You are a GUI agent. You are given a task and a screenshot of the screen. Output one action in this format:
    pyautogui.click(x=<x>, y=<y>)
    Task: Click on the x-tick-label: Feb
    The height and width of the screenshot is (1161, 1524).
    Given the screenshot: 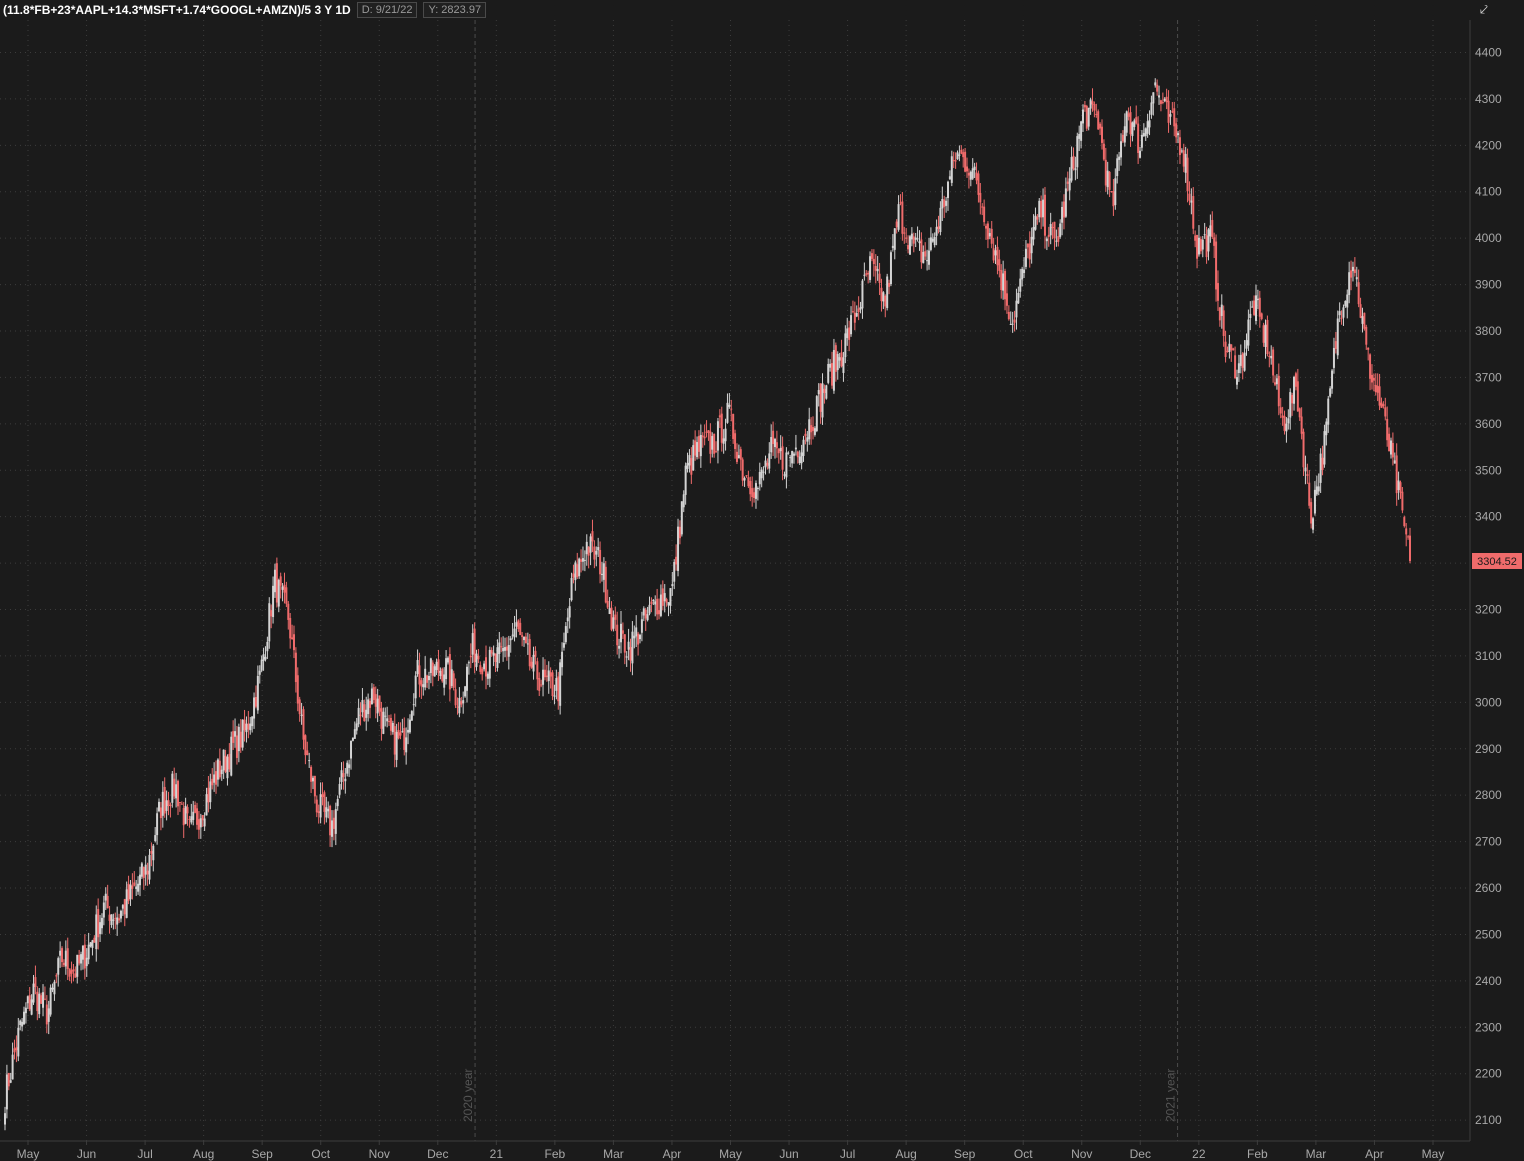 What is the action you would take?
    pyautogui.click(x=555, y=1154)
    